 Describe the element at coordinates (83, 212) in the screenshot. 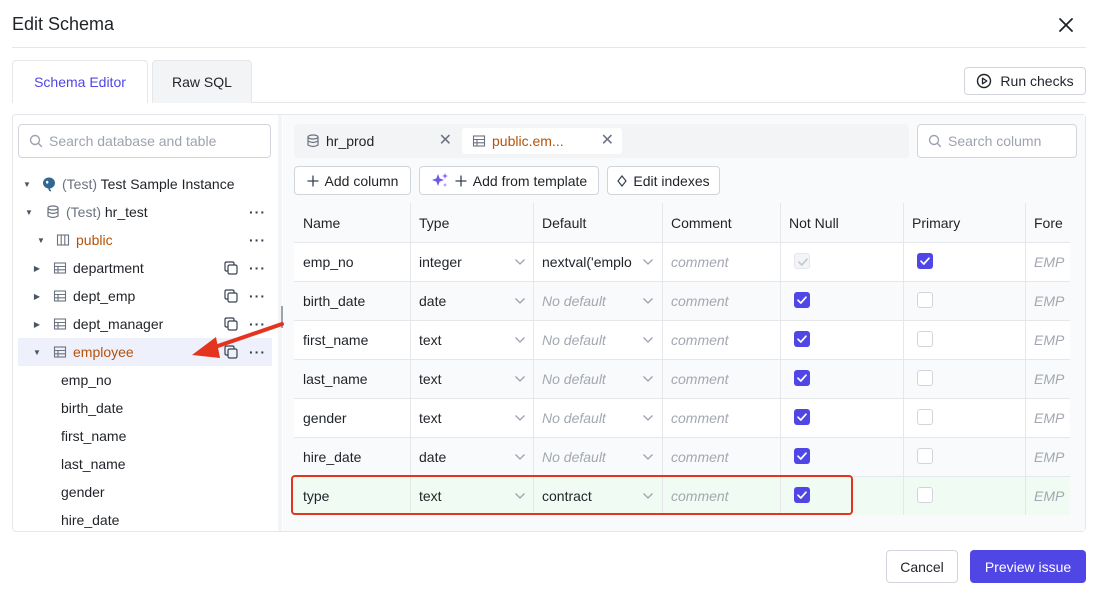

I see `database-env-label: (Test)` at that location.